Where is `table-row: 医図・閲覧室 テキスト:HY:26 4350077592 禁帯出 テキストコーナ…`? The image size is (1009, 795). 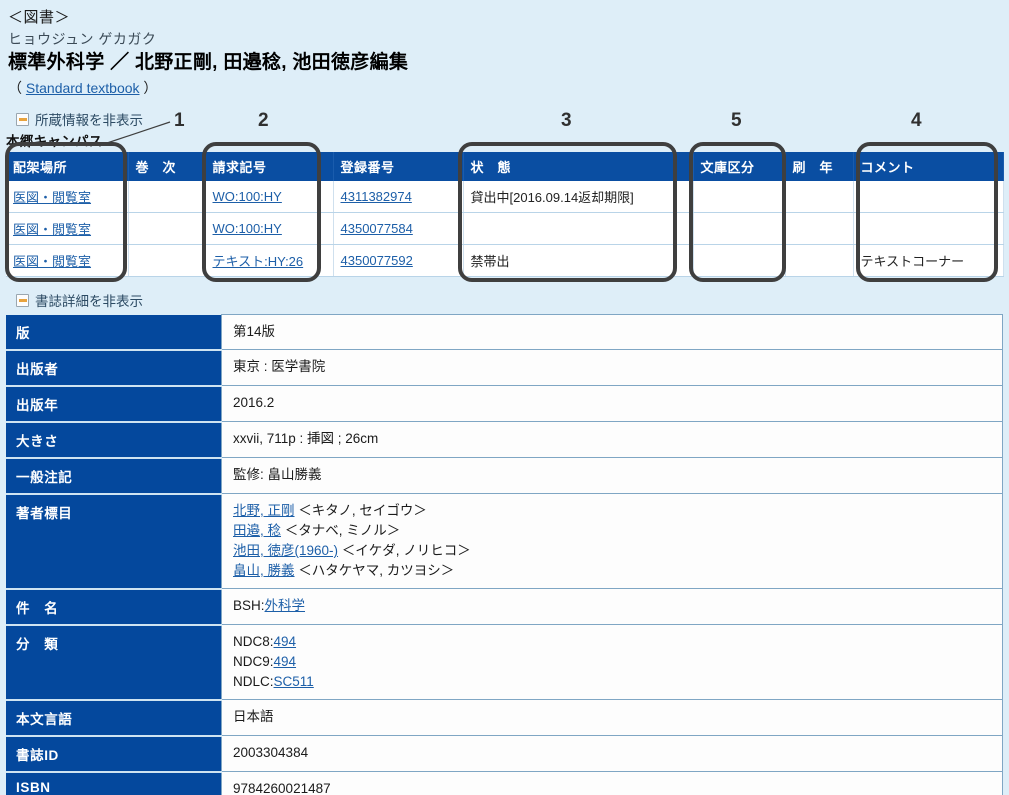
table-row: 医図・閲覧室 テキスト:HY:26 4350077592 禁帯出 テキストコーナ… is located at coordinates (505, 260).